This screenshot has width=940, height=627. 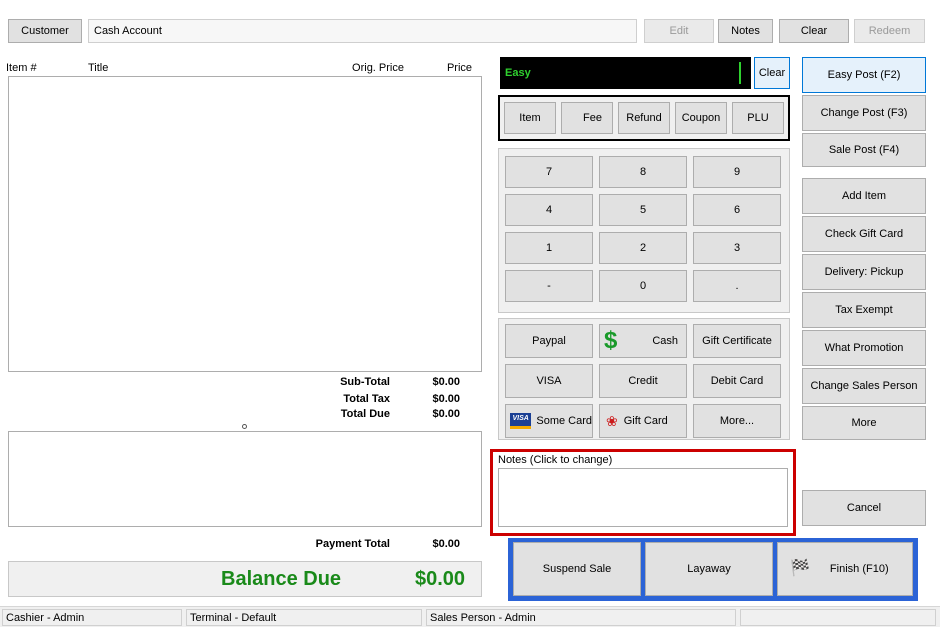 I want to click on entry-type-fee: Fee, so click(x=587, y=118).